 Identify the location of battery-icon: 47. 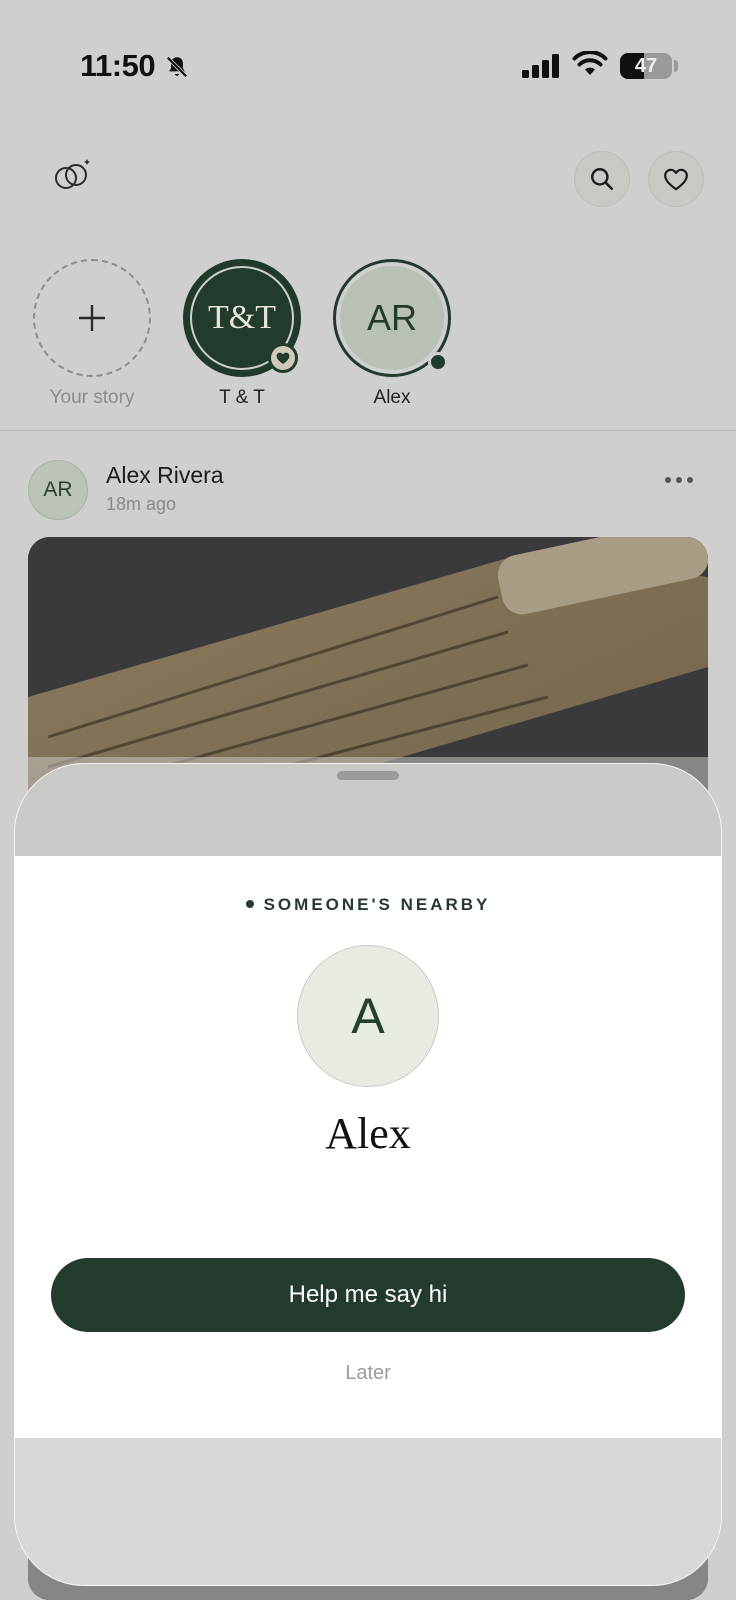
(646, 66).